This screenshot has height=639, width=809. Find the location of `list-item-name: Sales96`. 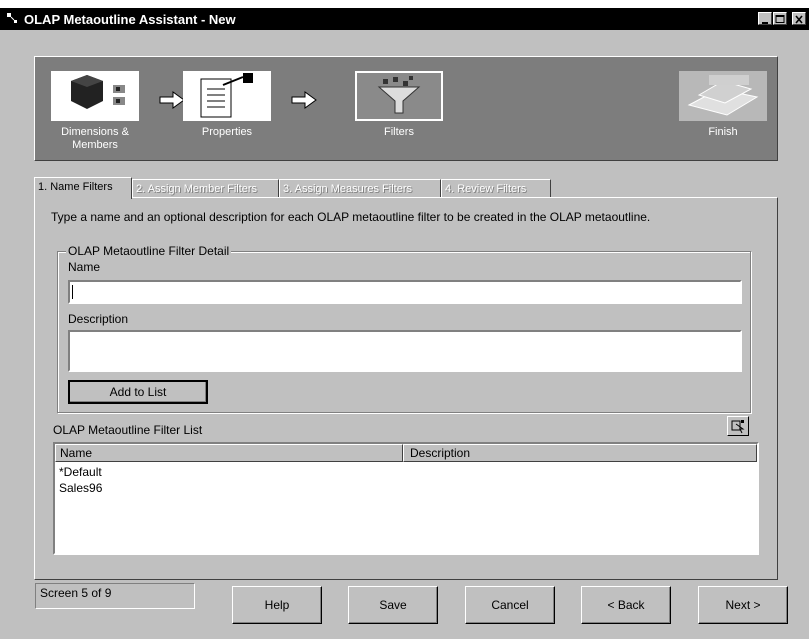

list-item-name: Sales96 is located at coordinates (81, 488).